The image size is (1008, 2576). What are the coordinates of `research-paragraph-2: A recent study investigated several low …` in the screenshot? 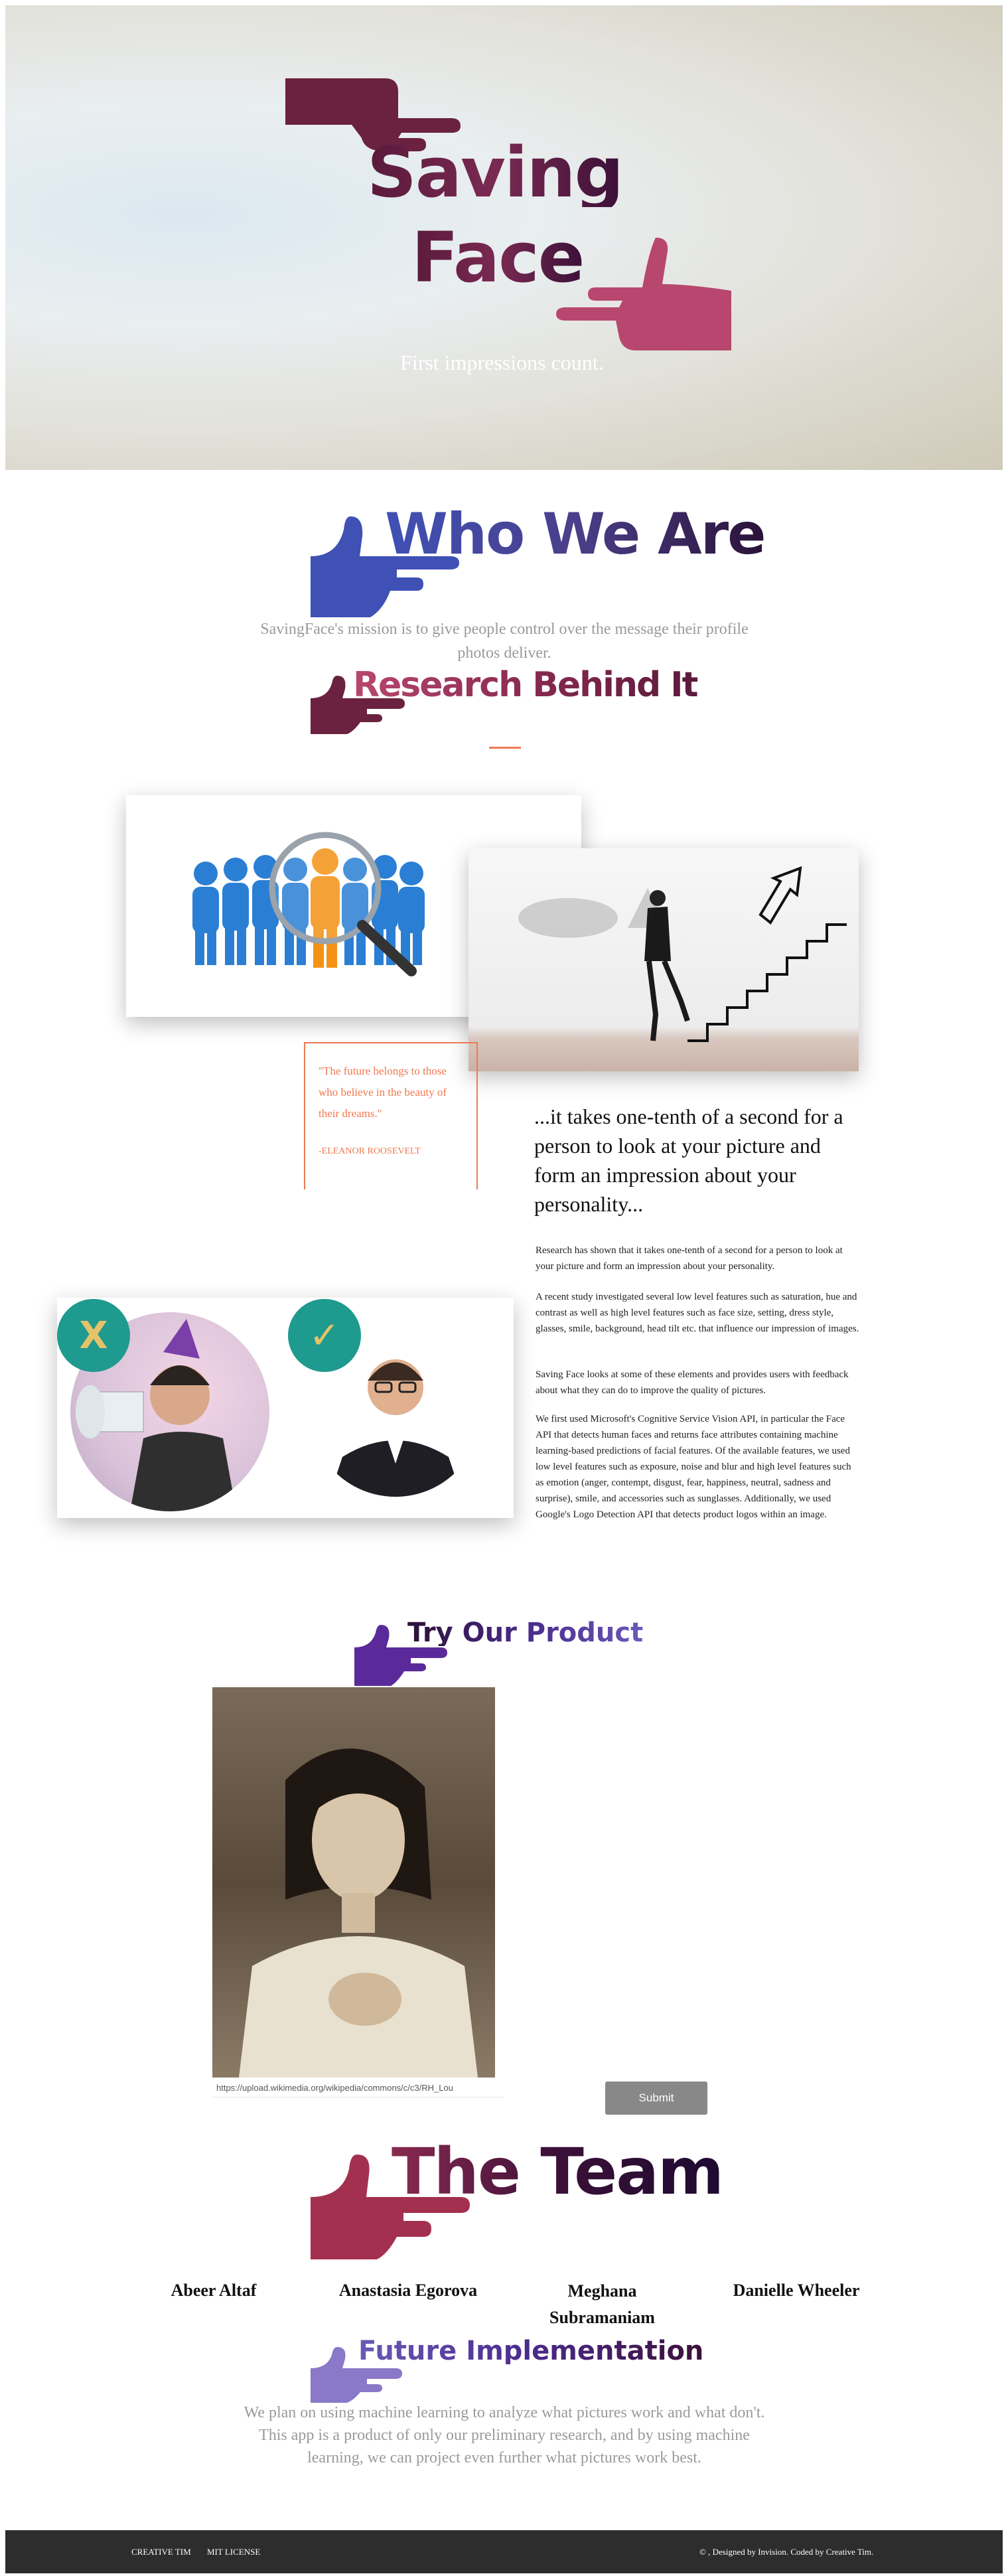 It's located at (697, 1313).